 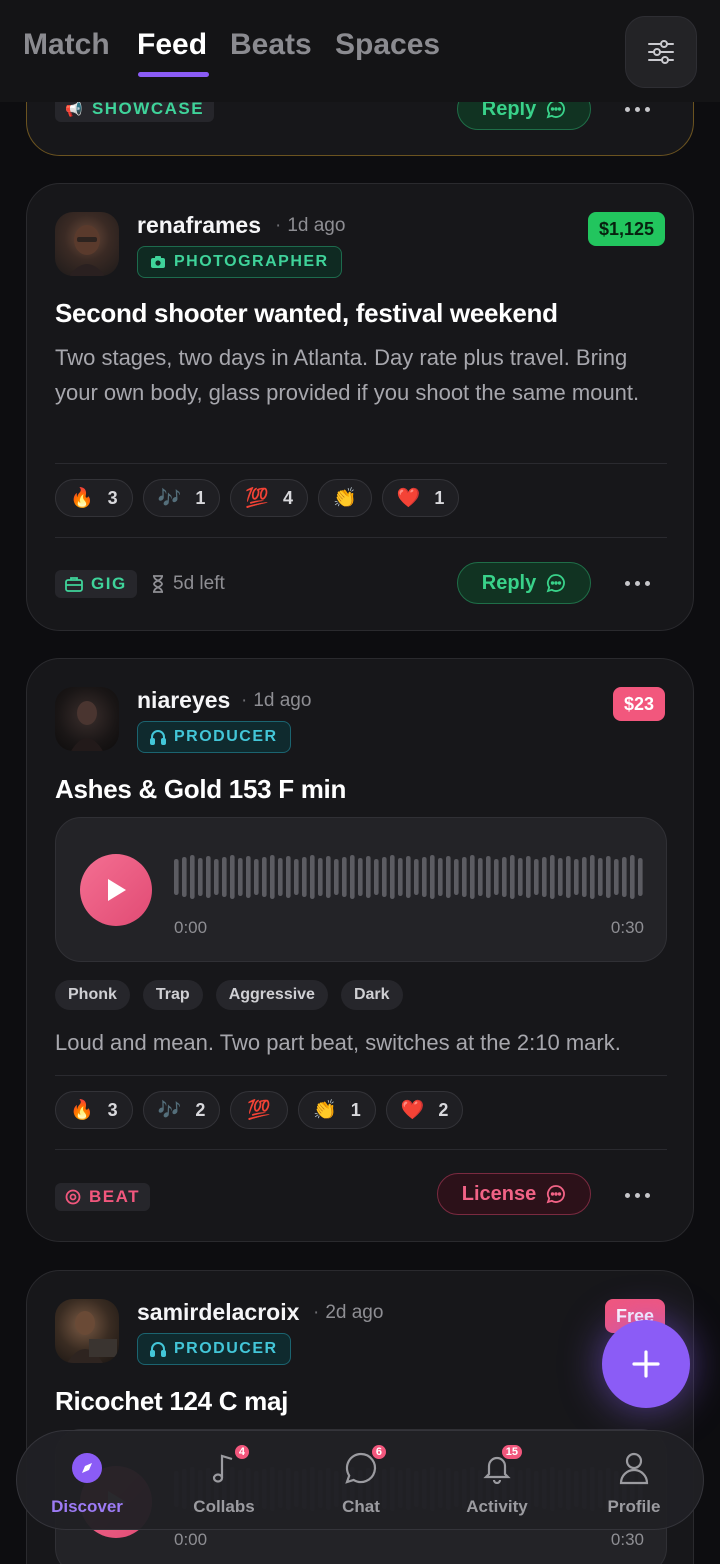 What do you see at coordinates (172, 1401) in the screenshot?
I see `post-title: Ricochet 124 C maj` at bounding box center [172, 1401].